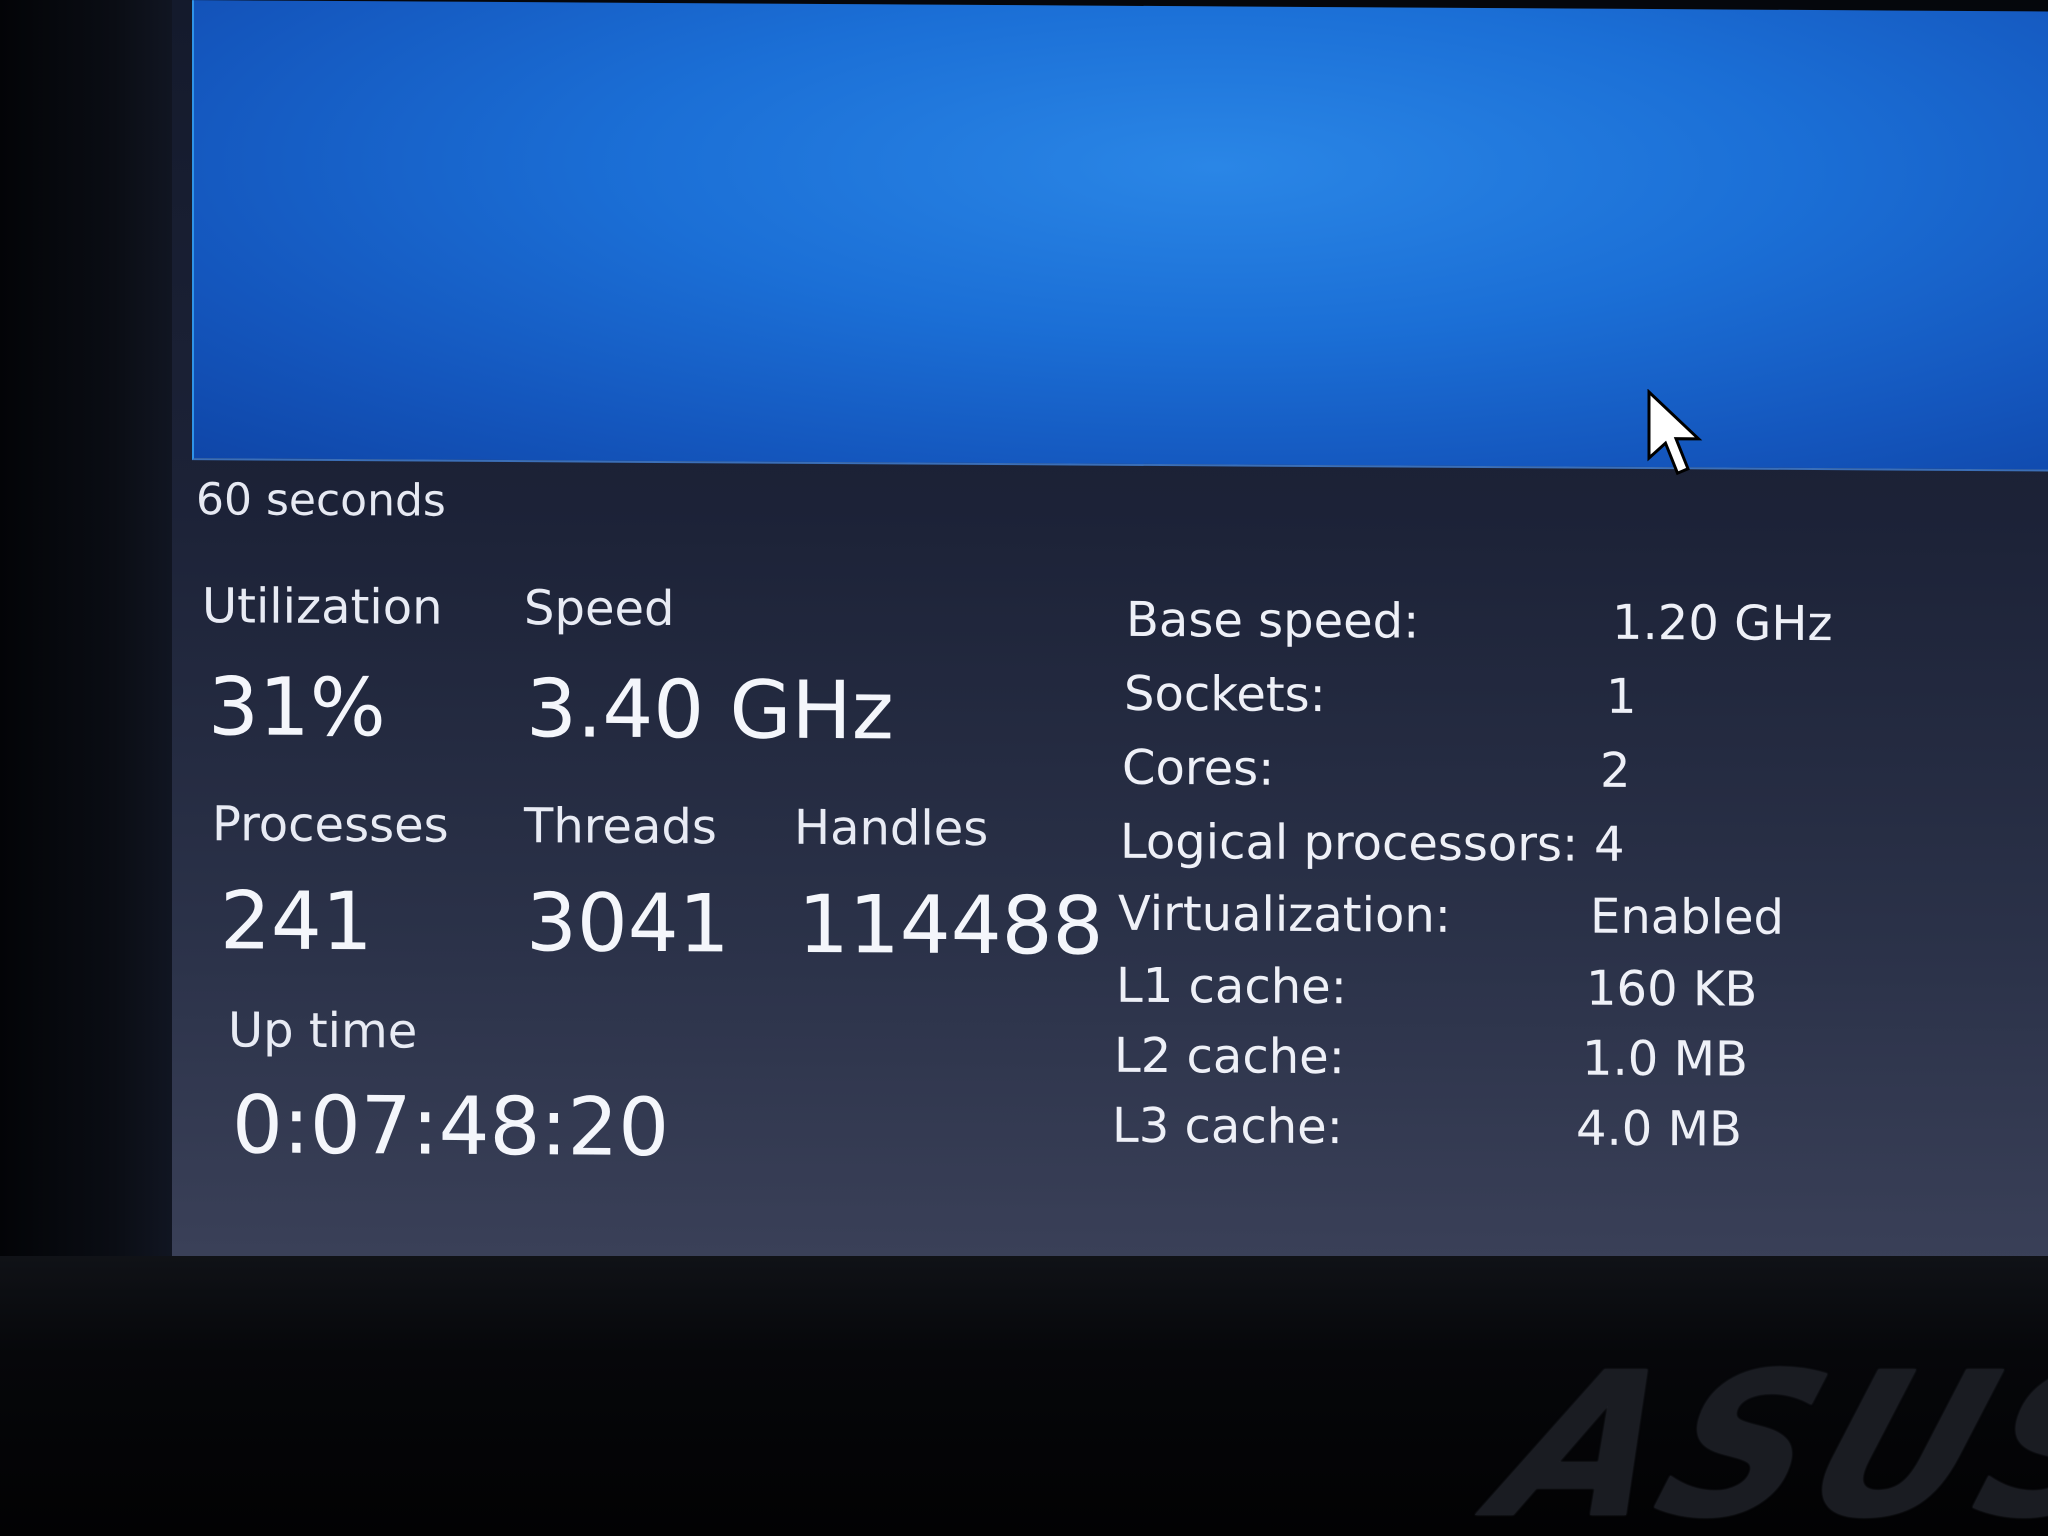 The width and height of the screenshot is (2048, 1536). What do you see at coordinates (1231, 986) in the screenshot?
I see `info-key-l1-cache: L1 cache:` at bounding box center [1231, 986].